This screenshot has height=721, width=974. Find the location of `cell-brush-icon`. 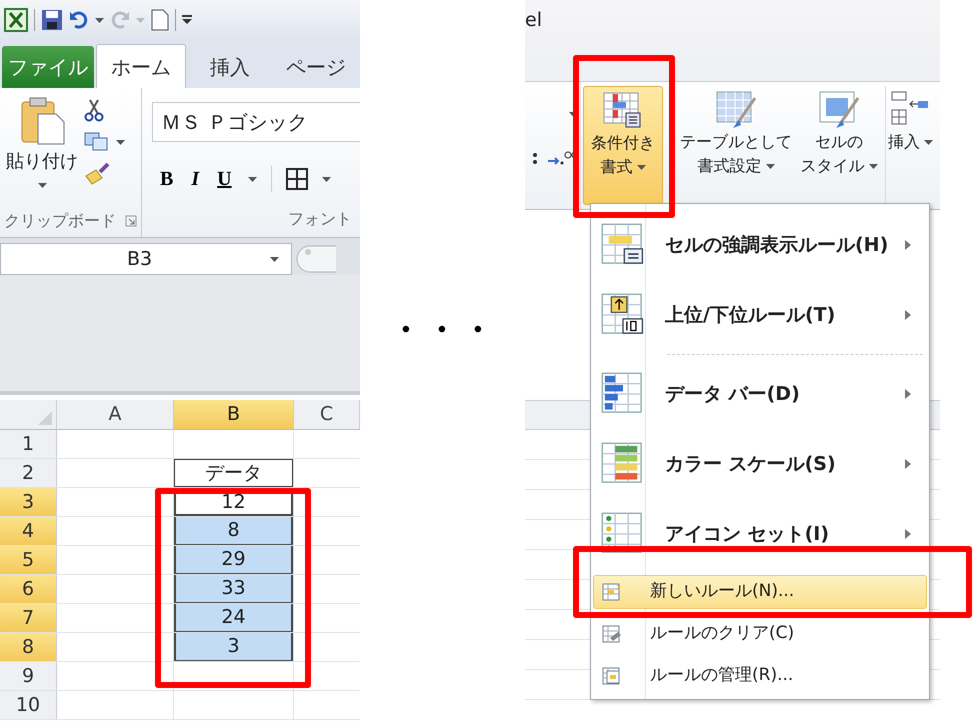

cell-brush-icon is located at coordinates (839, 110).